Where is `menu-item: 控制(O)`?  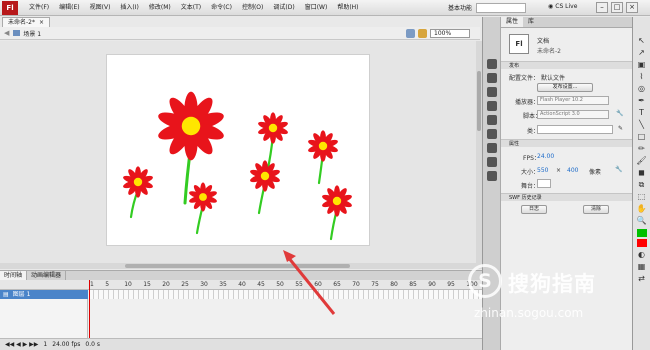 menu-item: 控制(O) is located at coordinates (252, 8).